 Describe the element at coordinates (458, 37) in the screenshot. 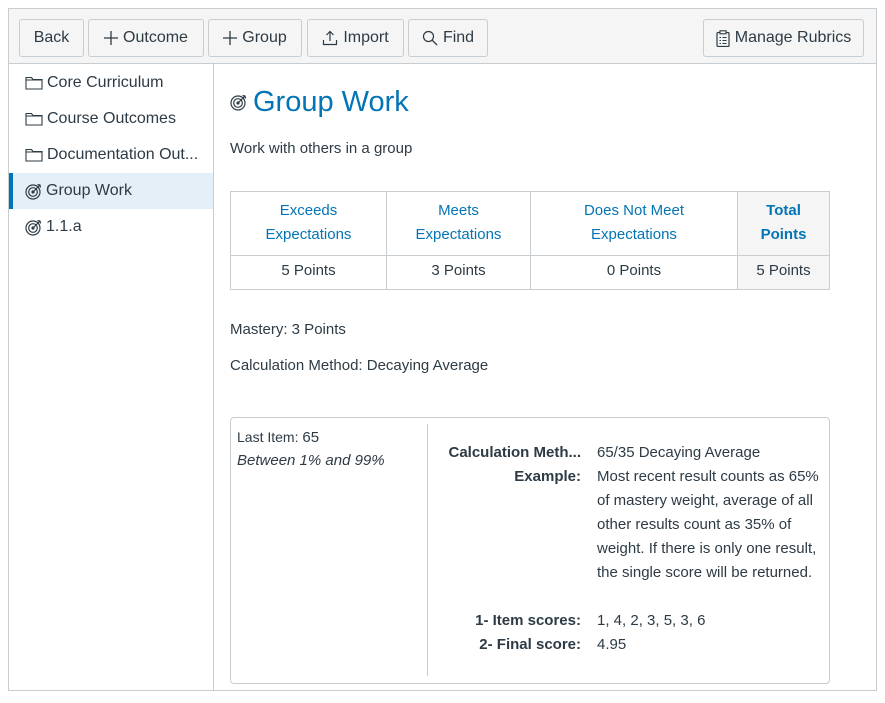

I see `find-label: Find` at that location.